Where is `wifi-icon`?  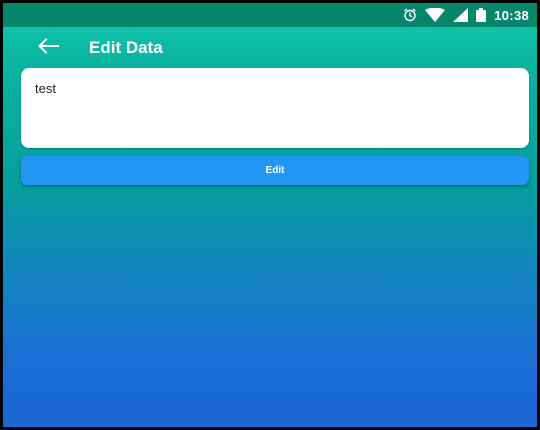
wifi-icon is located at coordinates (435, 15).